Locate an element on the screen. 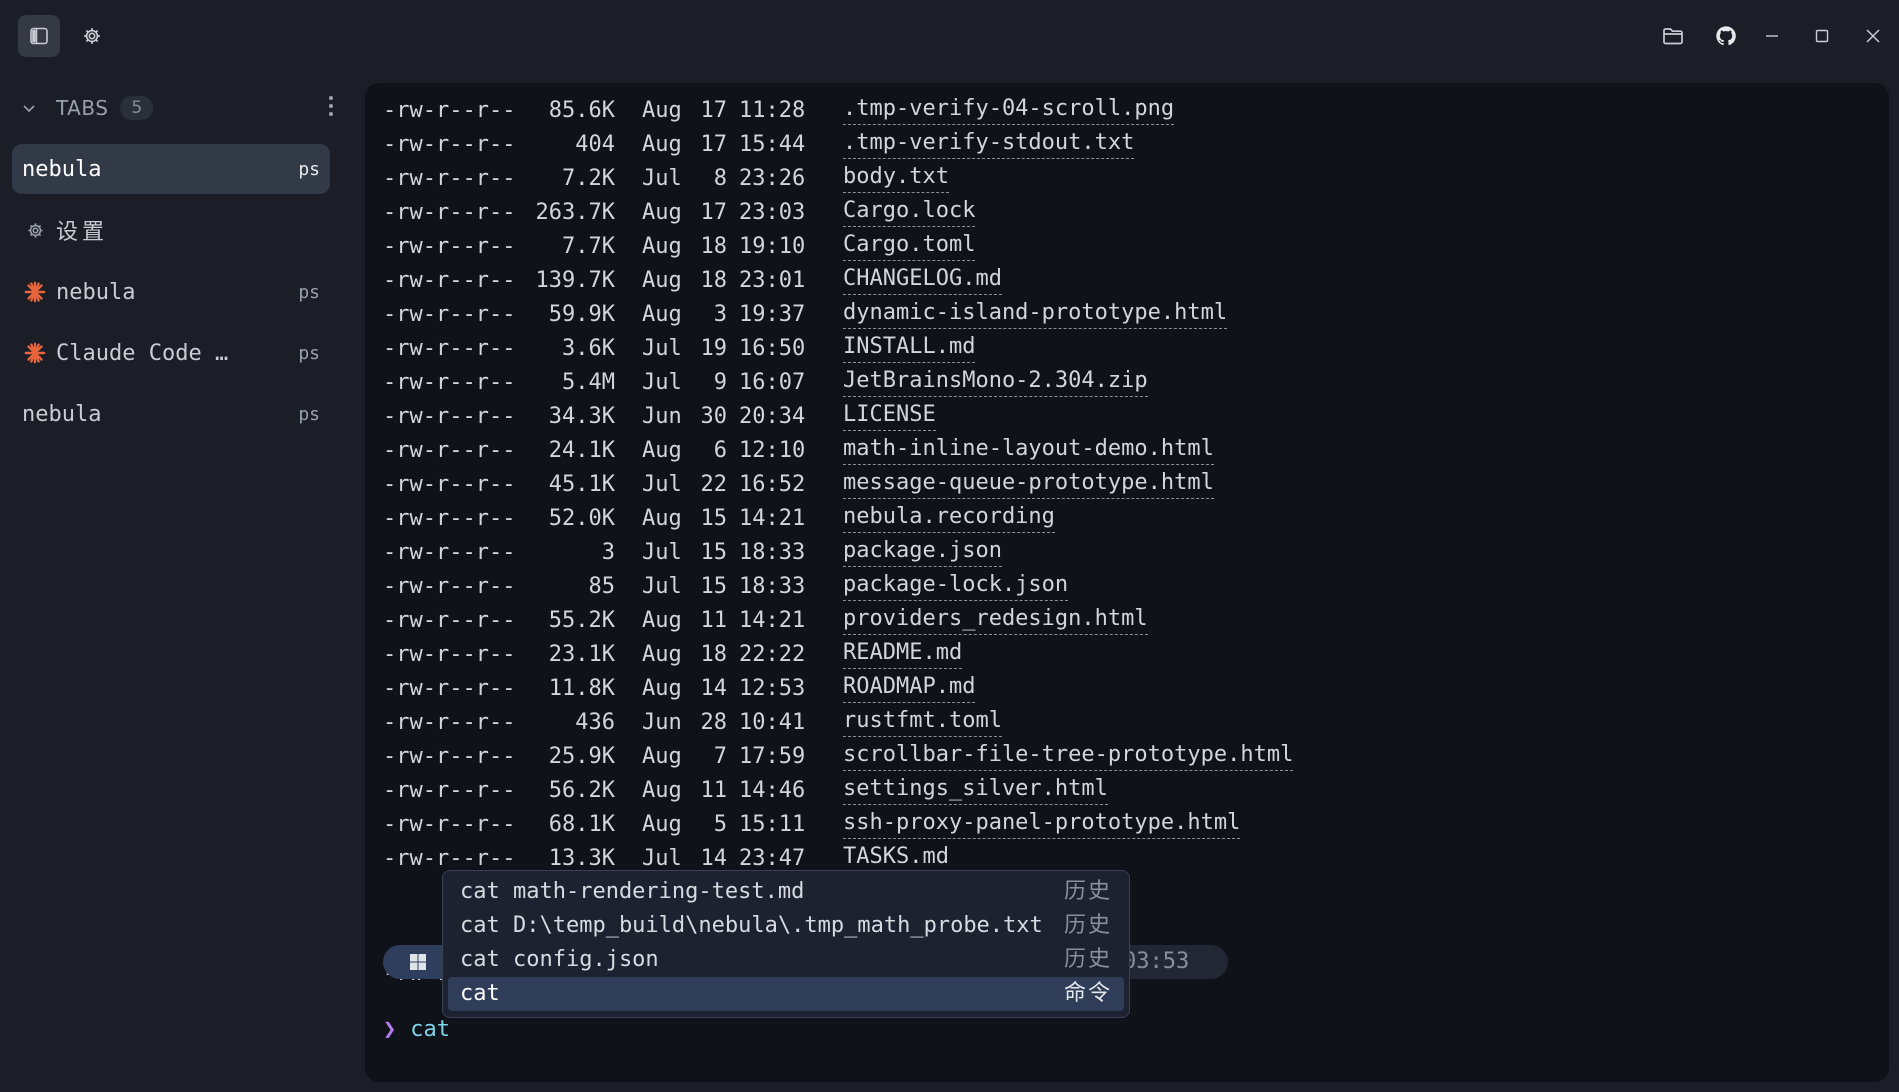  file-name-link: body.txt is located at coordinates (896, 177).